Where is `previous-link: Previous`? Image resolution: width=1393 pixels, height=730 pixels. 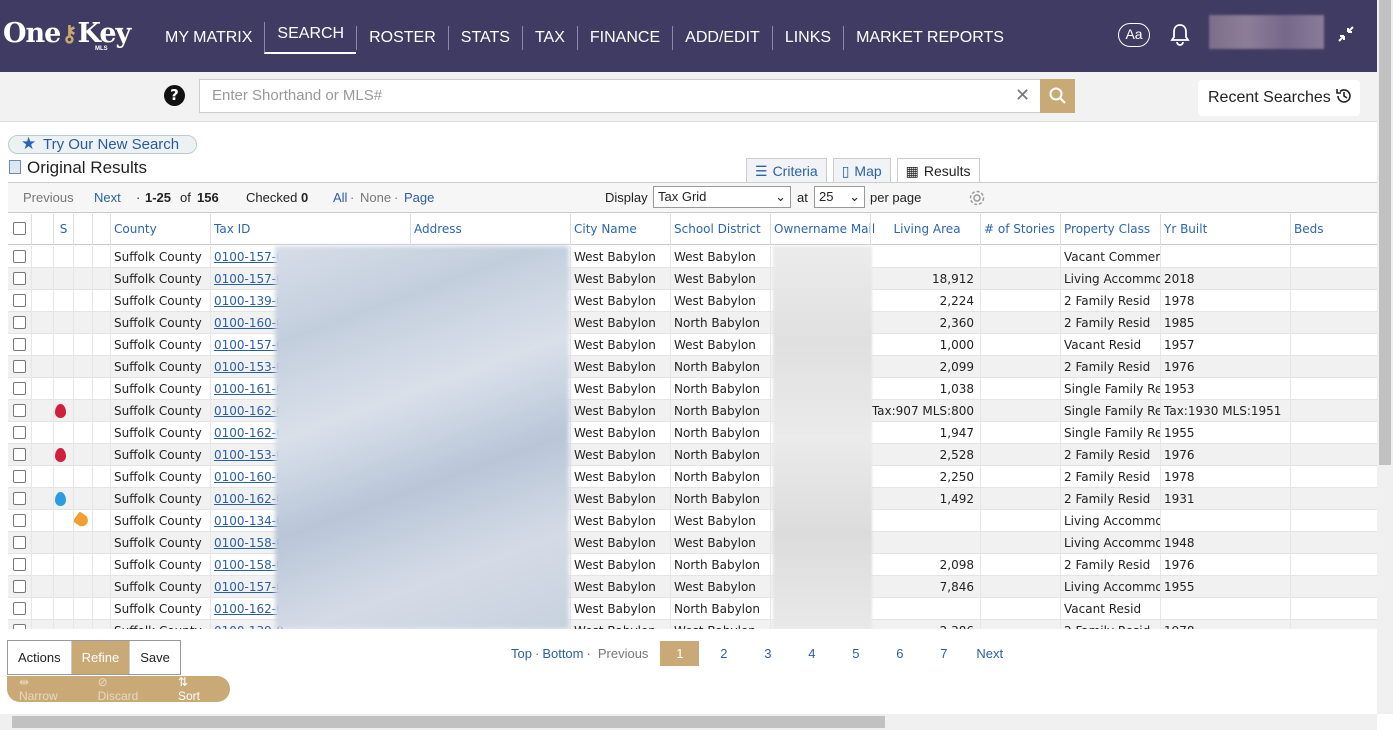 previous-link: Previous is located at coordinates (48, 197).